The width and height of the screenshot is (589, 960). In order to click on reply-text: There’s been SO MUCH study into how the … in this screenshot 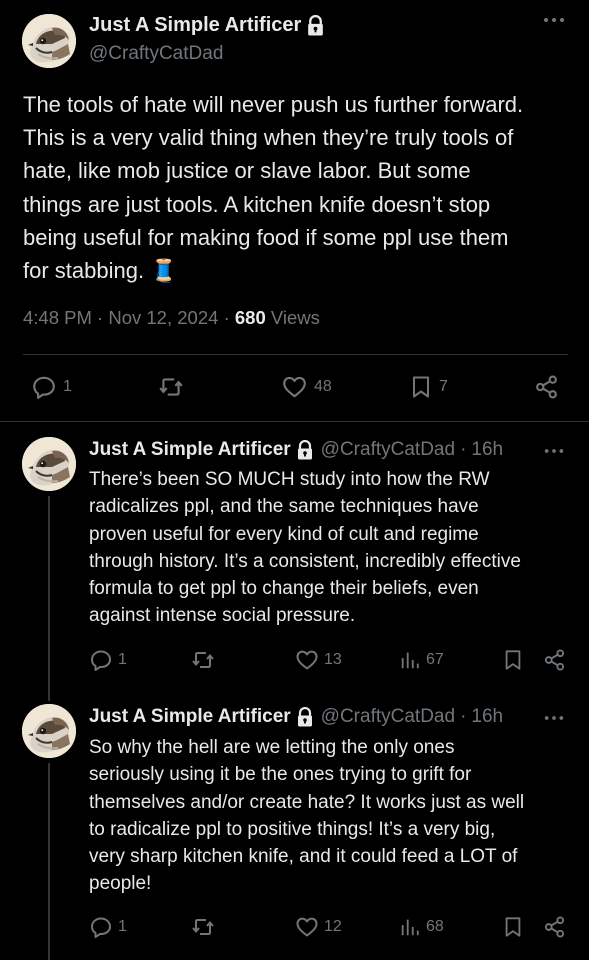, I will do `click(334, 548)`.